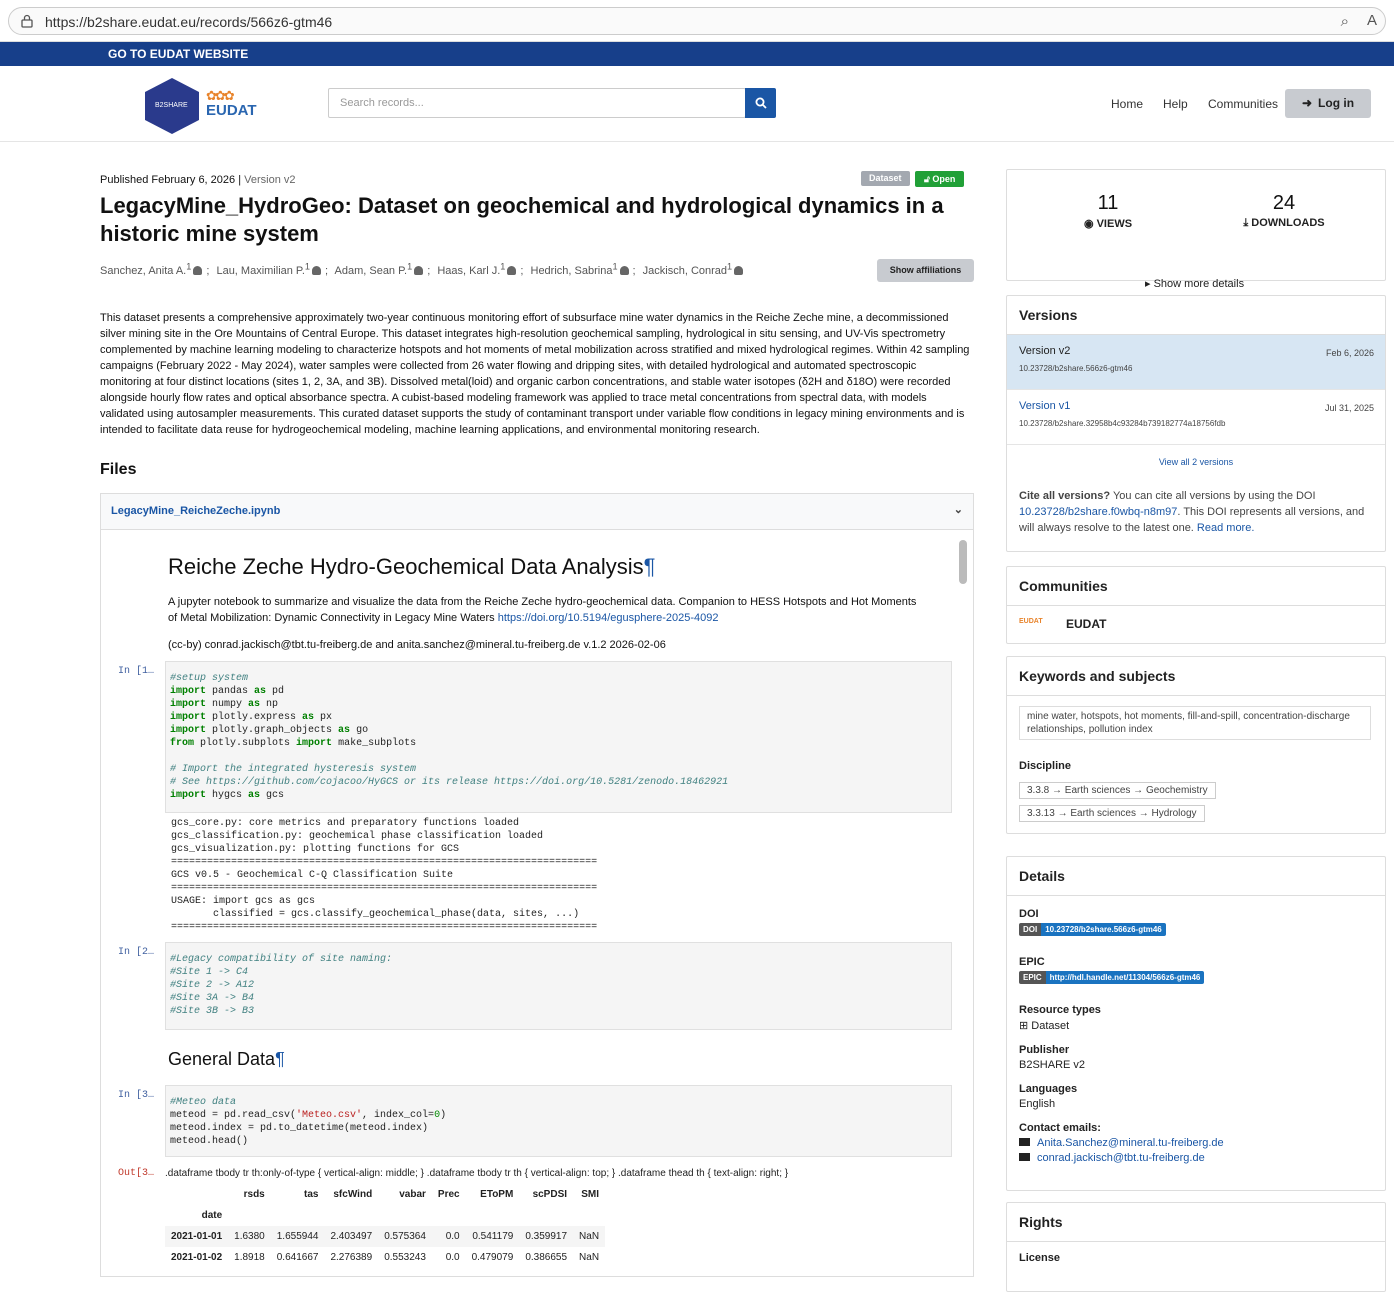 The image size is (1394, 1292). Describe the element at coordinates (178, 54) in the screenshot. I see `go-to-eudat-link: GO TO EUDAT WEBSITE` at that location.